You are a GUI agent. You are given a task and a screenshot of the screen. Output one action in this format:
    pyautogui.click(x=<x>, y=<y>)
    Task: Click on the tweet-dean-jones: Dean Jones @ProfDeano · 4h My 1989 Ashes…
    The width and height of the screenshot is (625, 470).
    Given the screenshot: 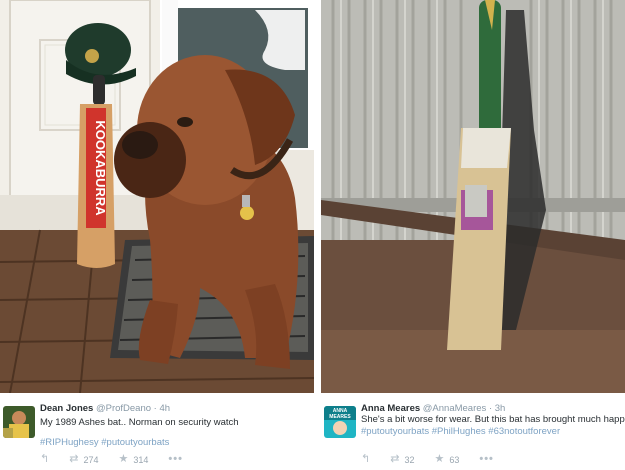 What is the action you would take?
    pyautogui.click(x=157, y=431)
    